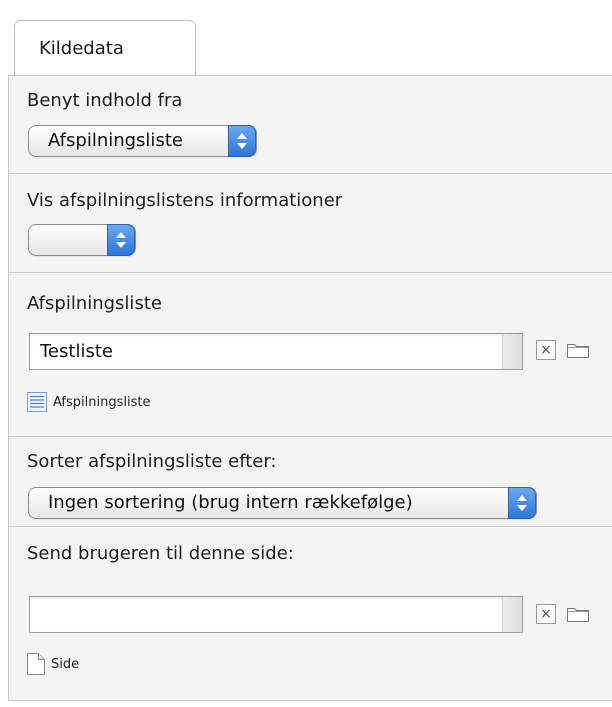 This screenshot has width=612, height=707. Describe the element at coordinates (76, 351) in the screenshot. I see `playlist-field-value: Testliste` at that location.